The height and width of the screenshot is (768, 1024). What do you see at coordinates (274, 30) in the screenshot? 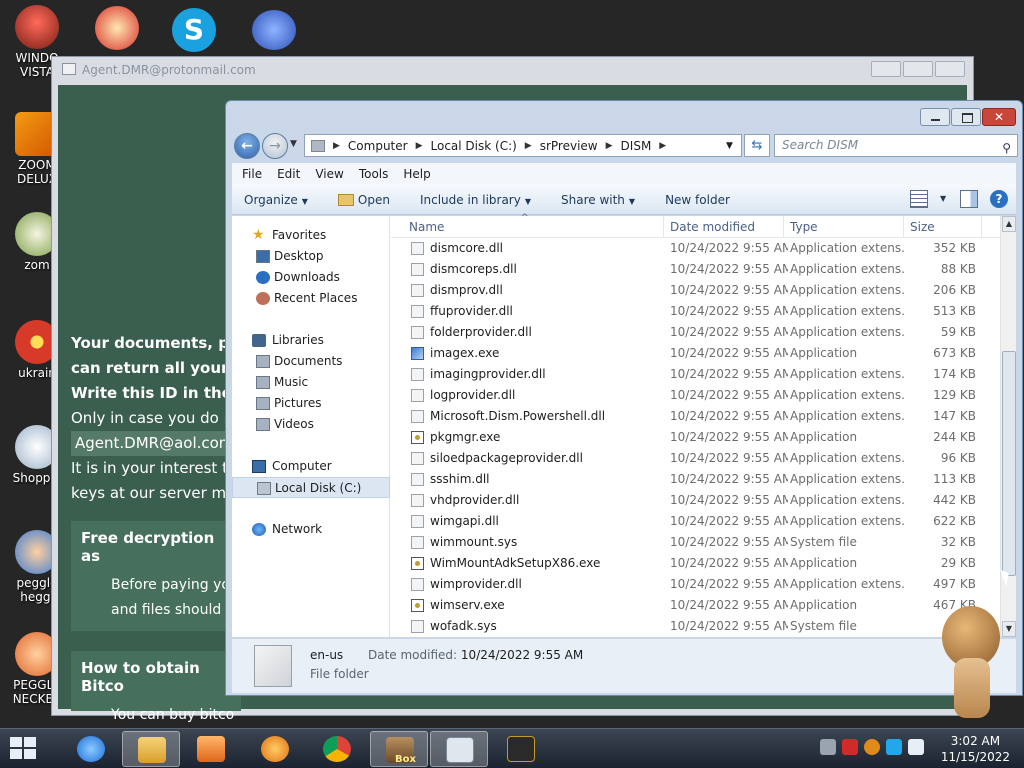
I see `orbit-icon` at bounding box center [274, 30].